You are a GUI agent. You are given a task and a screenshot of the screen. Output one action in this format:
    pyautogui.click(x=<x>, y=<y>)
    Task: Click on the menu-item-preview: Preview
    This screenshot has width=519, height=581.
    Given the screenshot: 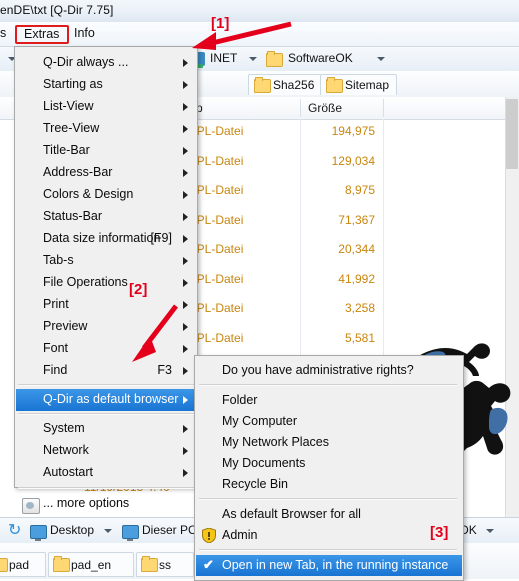 What is the action you would take?
    pyautogui.click(x=106, y=327)
    